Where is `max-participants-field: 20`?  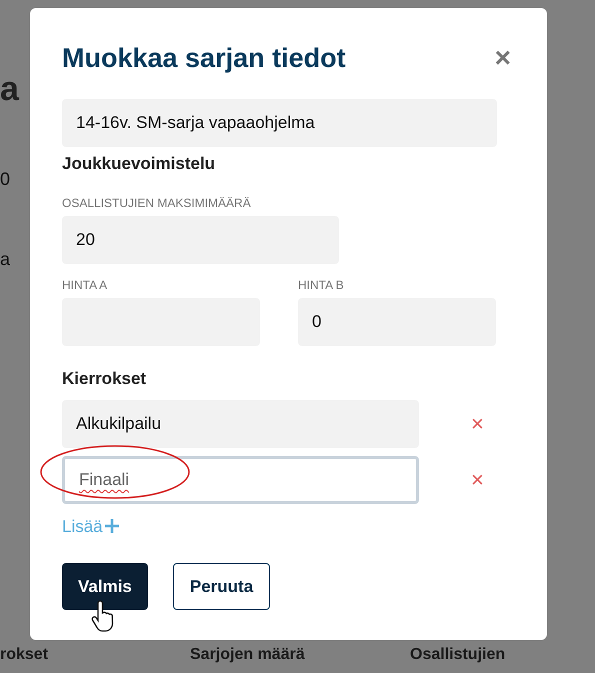
max-participants-field: 20 is located at coordinates (200, 240).